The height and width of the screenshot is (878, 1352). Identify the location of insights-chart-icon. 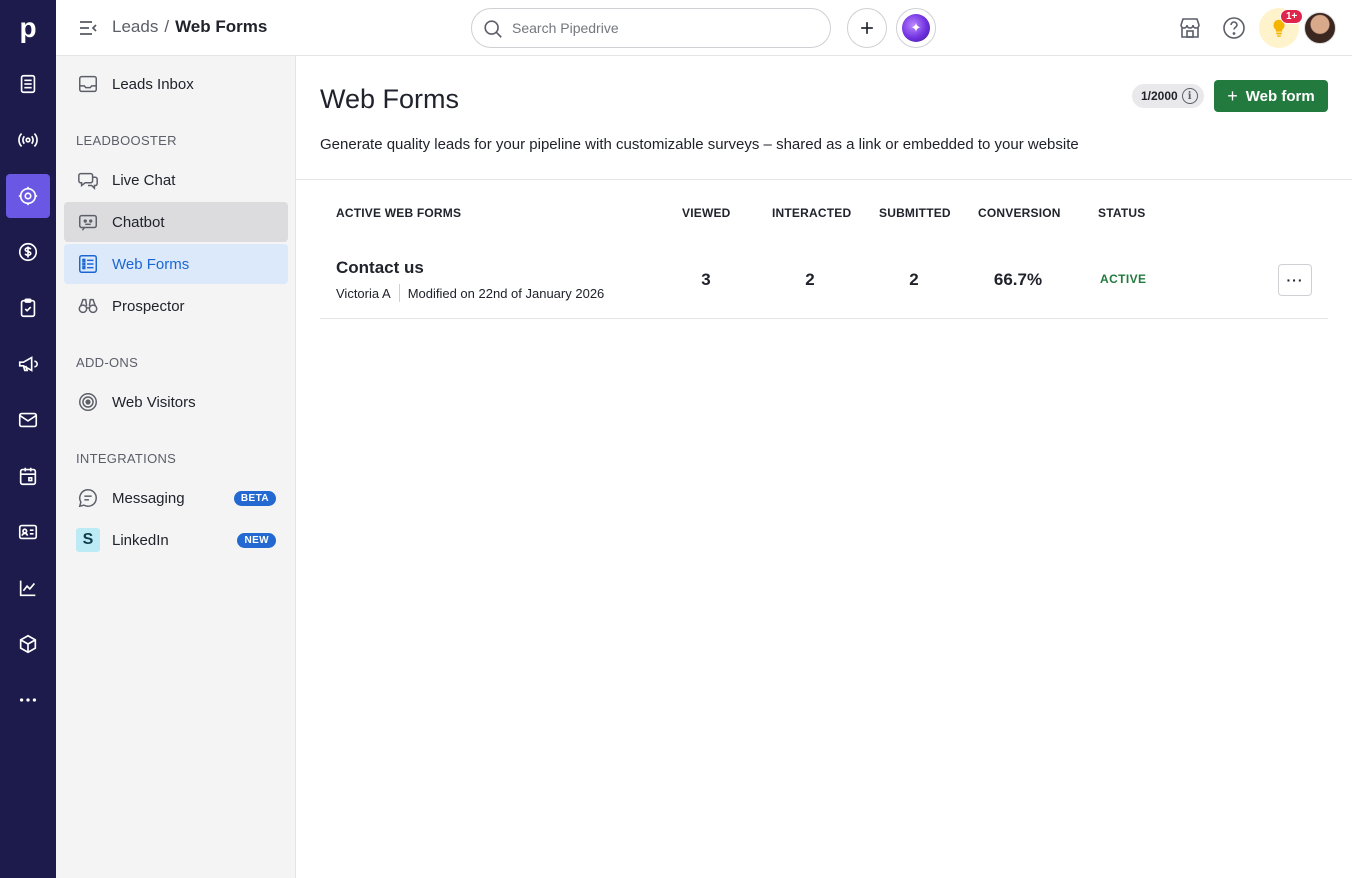
(28, 588).